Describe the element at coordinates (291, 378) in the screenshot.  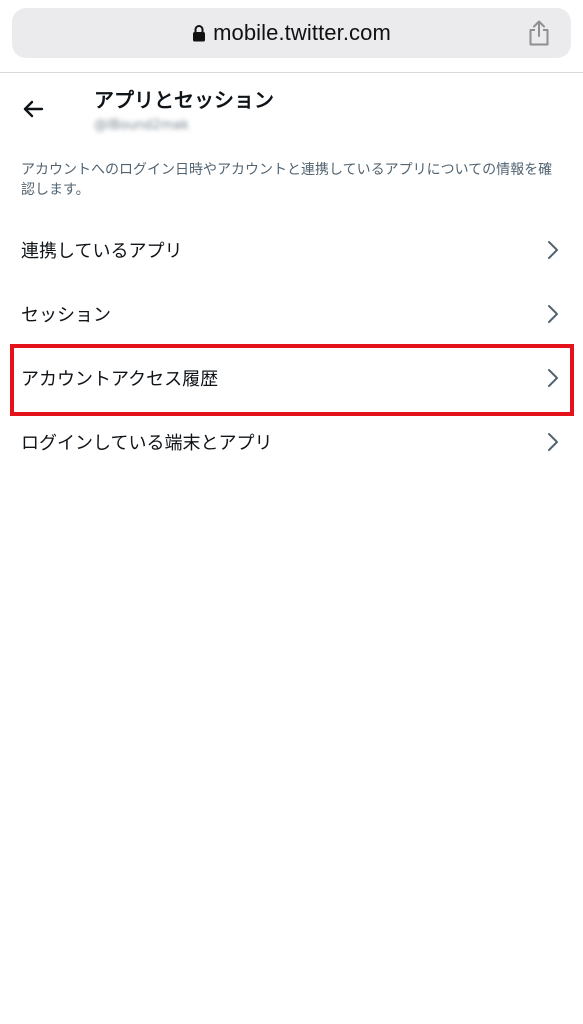
I see `menu-item-account-access-history: アカウントアクセス履歴` at that location.